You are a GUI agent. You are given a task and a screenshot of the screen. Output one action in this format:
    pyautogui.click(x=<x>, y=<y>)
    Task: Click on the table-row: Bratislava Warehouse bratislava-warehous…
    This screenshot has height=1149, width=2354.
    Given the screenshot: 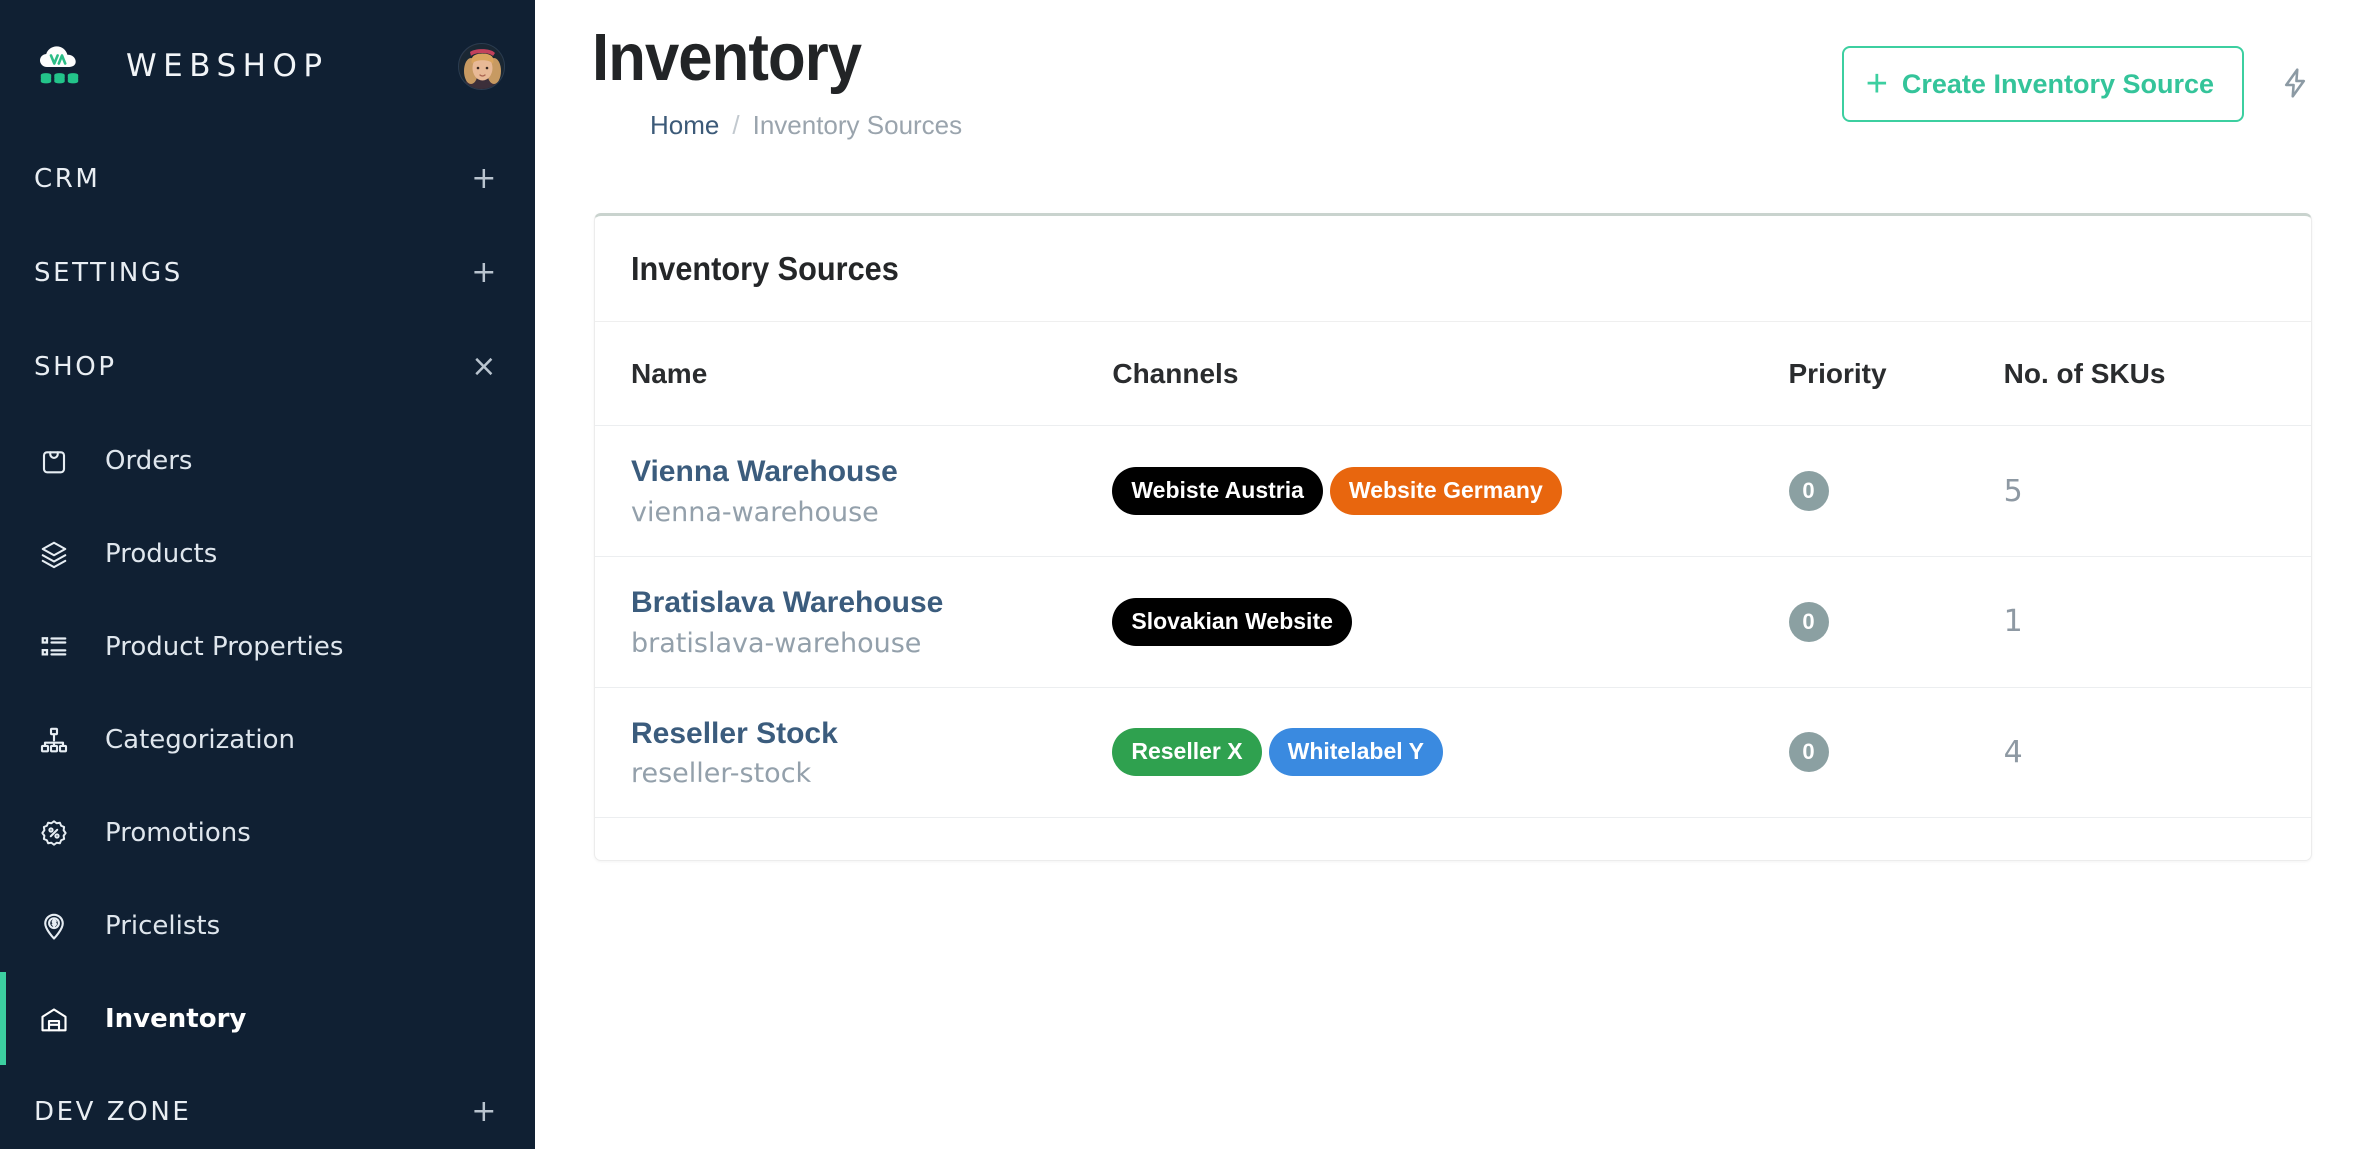 What is the action you would take?
    pyautogui.click(x=1453, y=622)
    